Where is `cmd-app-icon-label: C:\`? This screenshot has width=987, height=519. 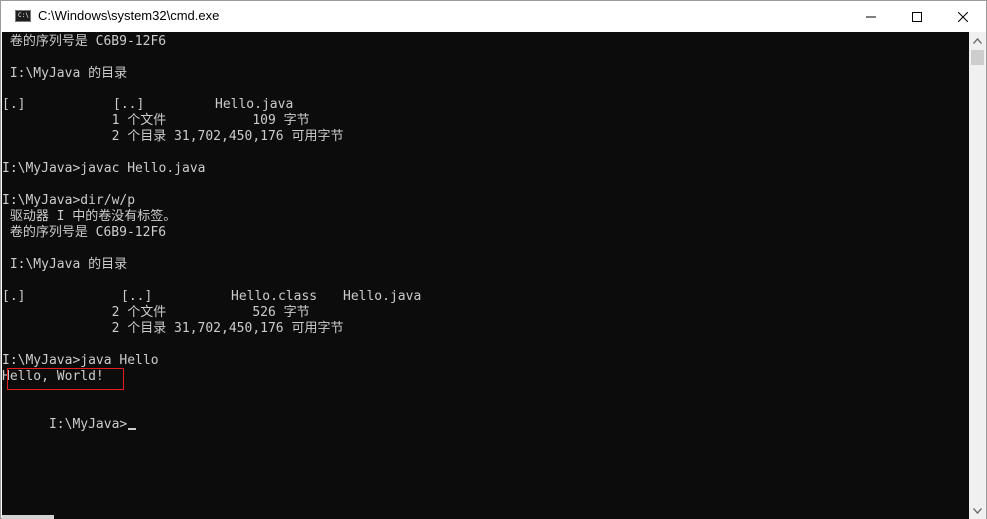
cmd-app-icon-label: C:\ is located at coordinates (23, 15).